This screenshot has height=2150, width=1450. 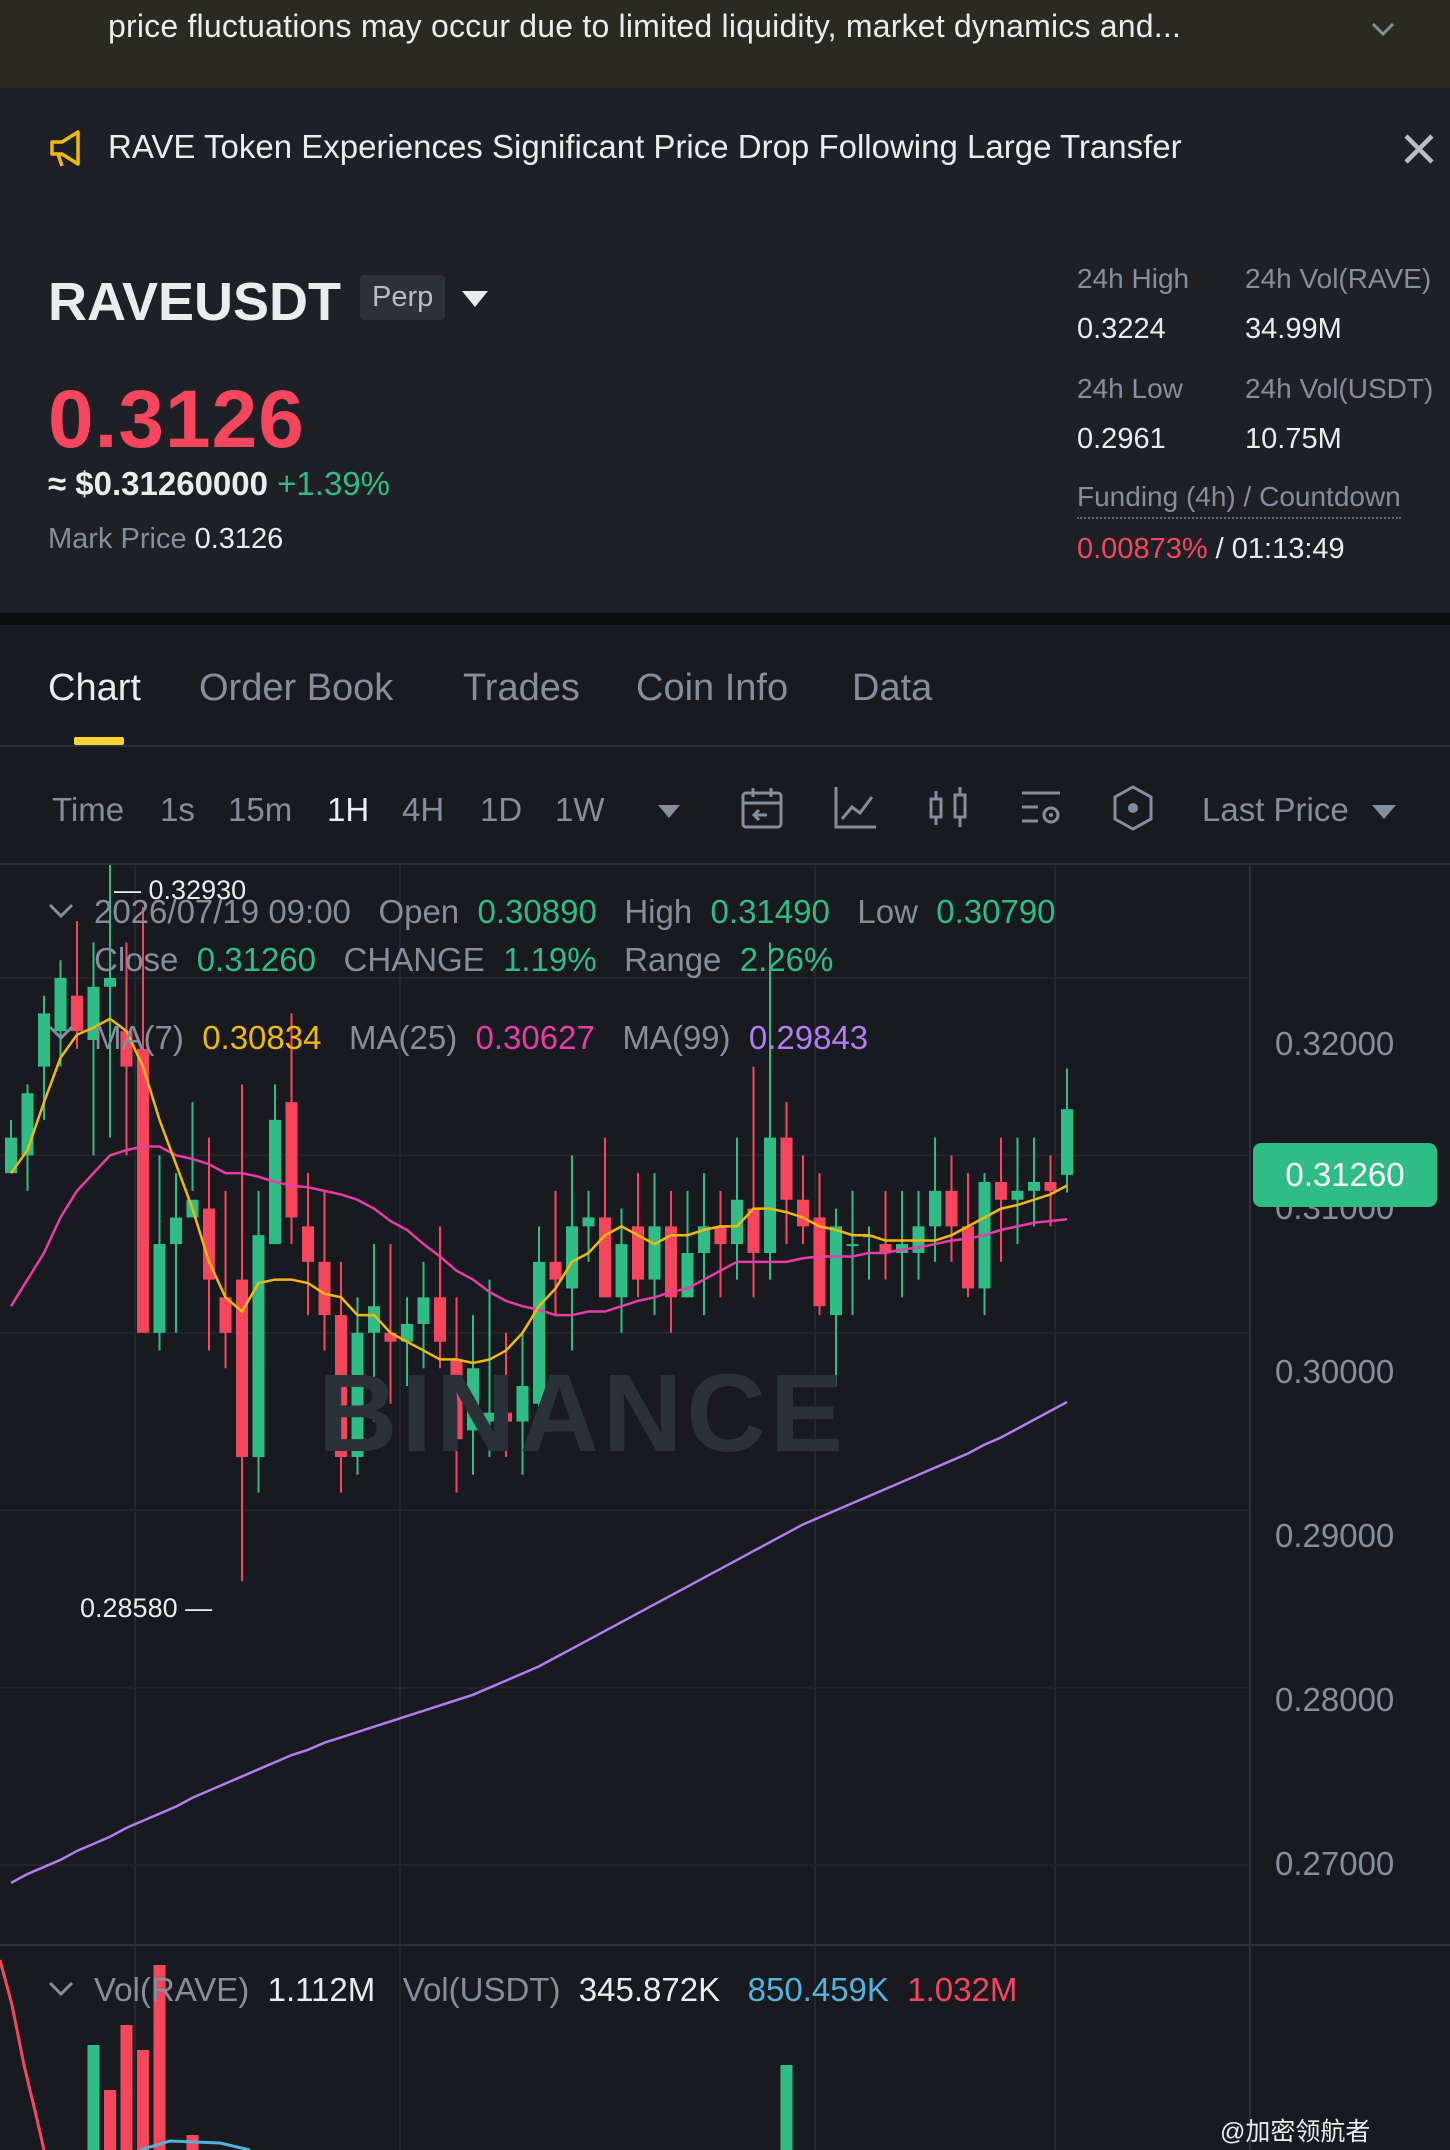 I want to click on vol-usdt-value-chart: 345.872K, so click(x=649, y=1989).